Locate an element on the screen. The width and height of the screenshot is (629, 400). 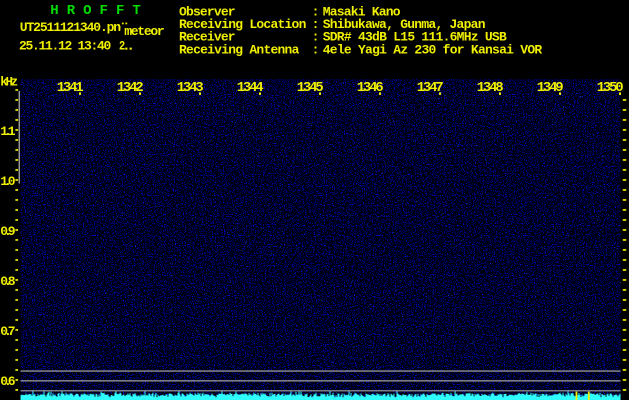
svg-text: 0.7 is located at coordinates (7, 331).